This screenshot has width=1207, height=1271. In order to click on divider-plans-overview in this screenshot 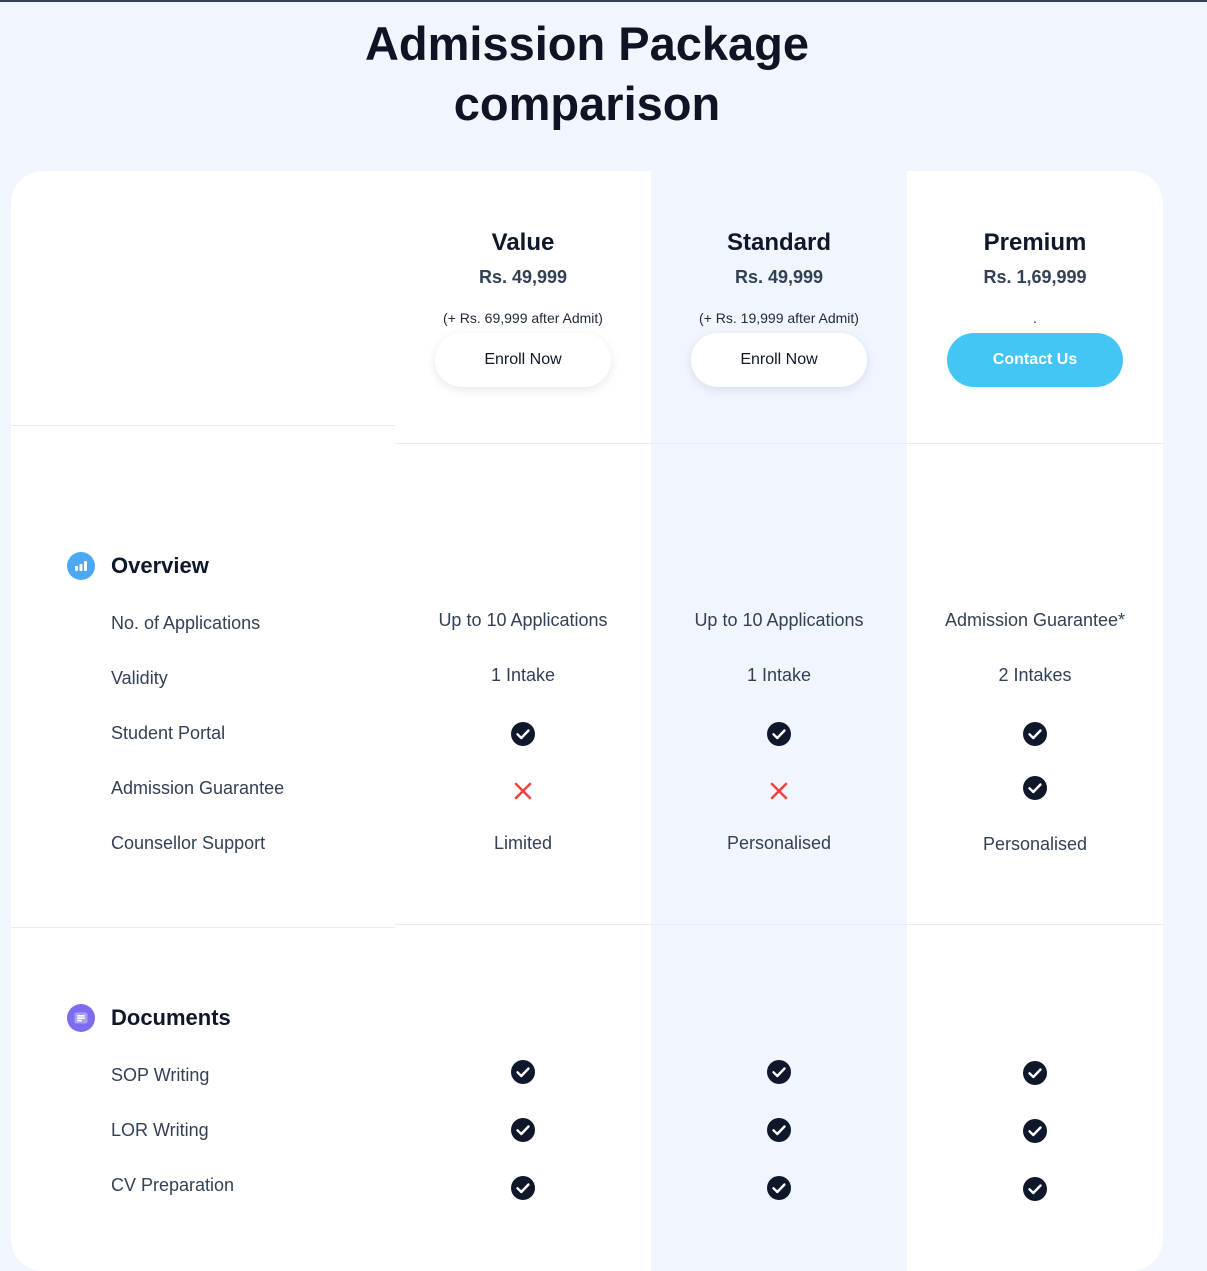, I will do `click(779, 924)`.